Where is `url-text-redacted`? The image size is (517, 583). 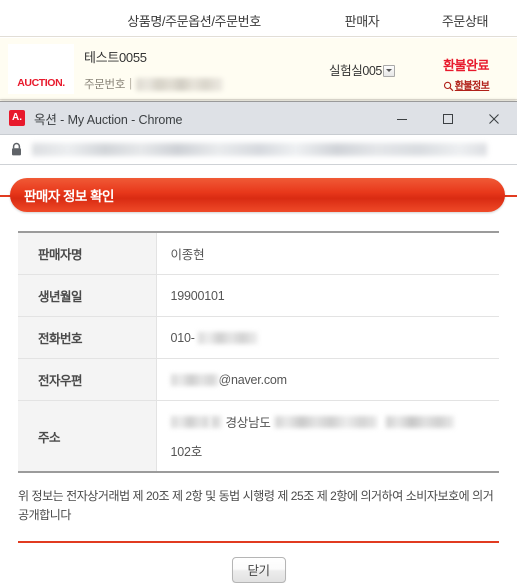
url-text-redacted is located at coordinates (259, 149).